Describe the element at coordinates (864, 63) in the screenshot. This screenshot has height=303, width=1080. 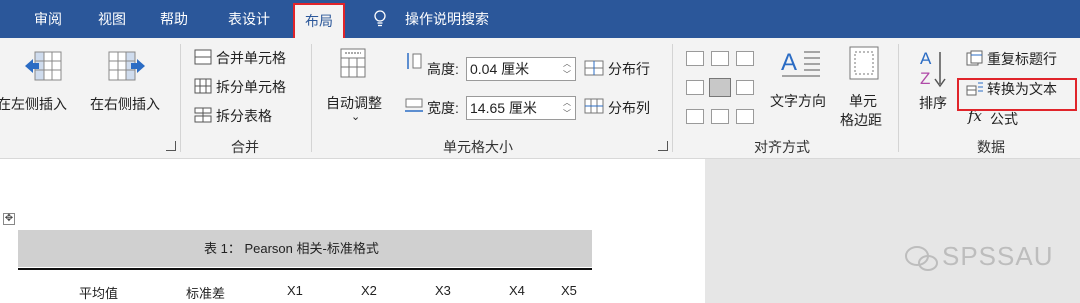
I see `cell-margins-icon` at that location.